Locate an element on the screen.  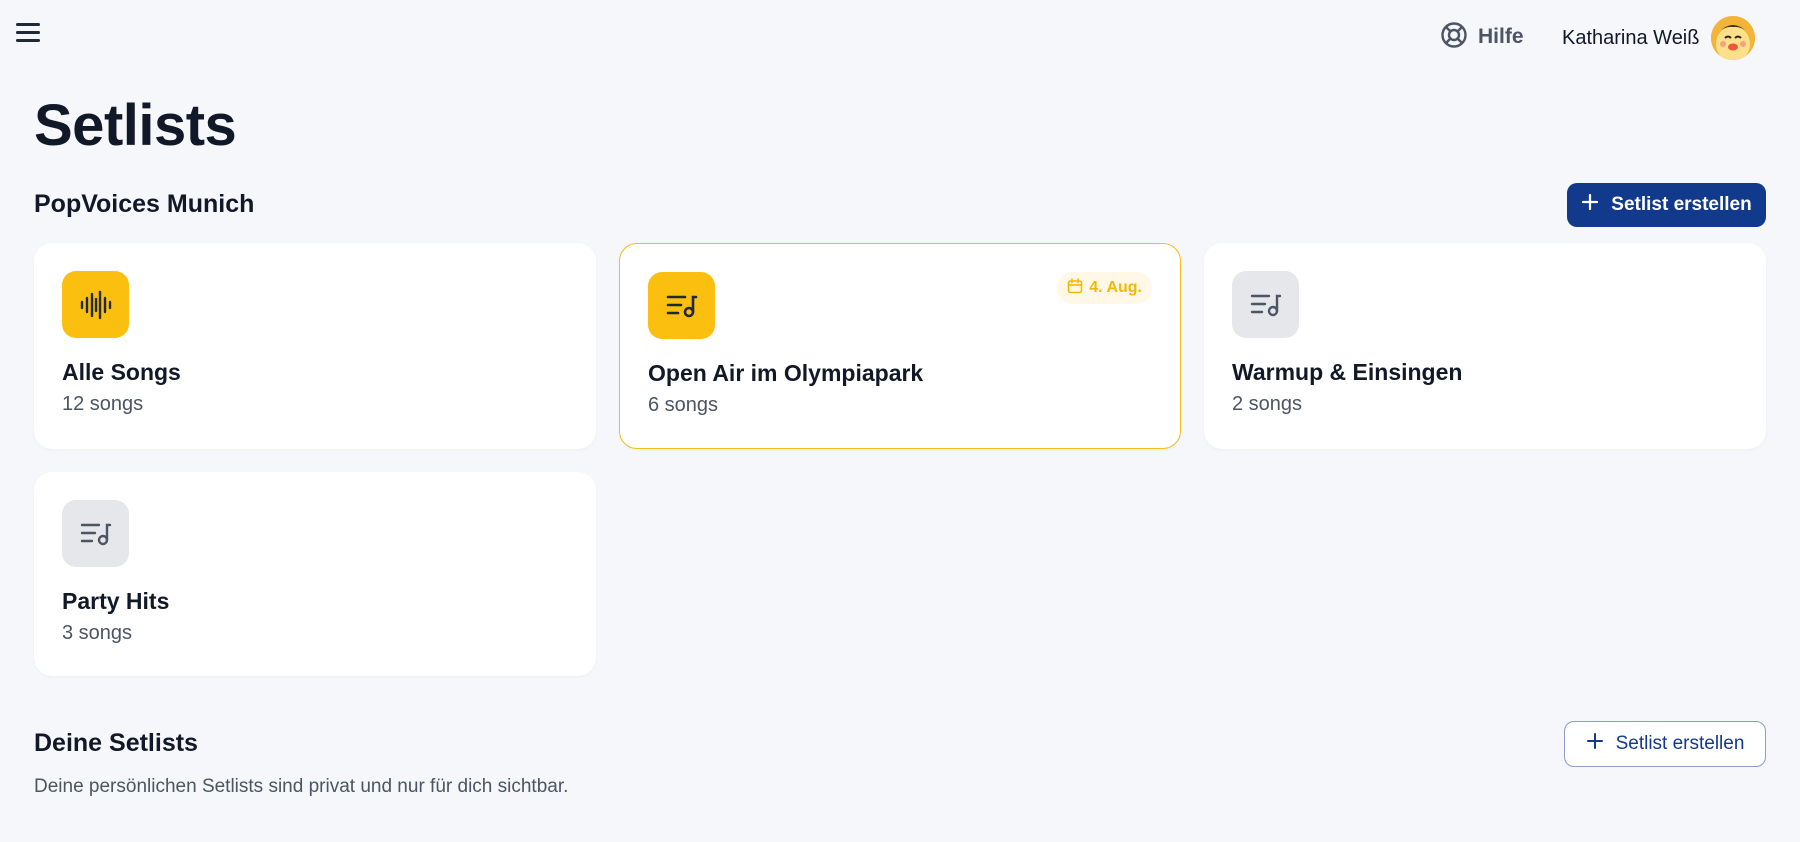
create-personal-setlist-button: Setlist erstellen is located at coordinates (1665, 744).